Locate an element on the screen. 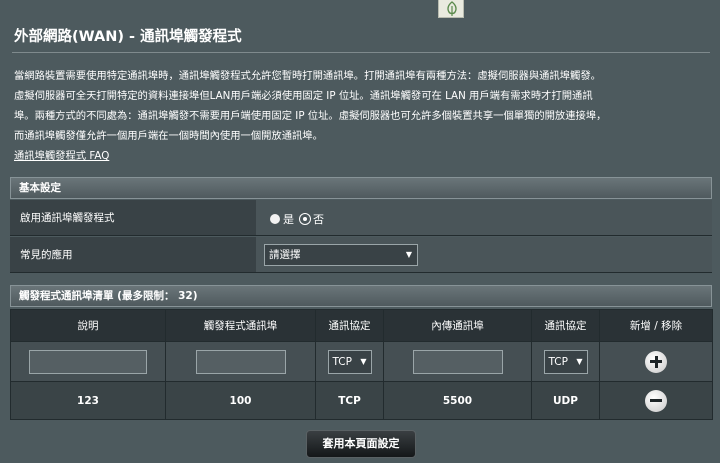 This screenshot has height=463, width=720. basic-settings-header: 基本設定 is located at coordinates (361, 188).